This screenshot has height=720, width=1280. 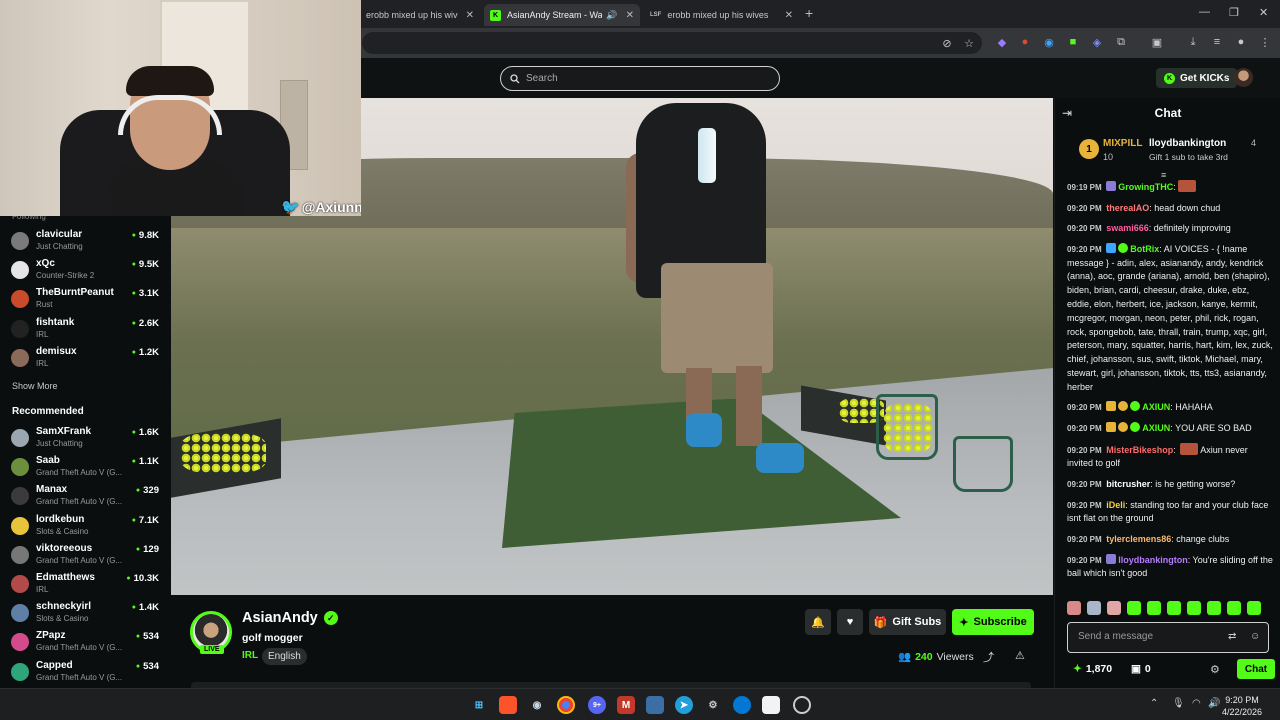 What do you see at coordinates (611, 15) in the screenshot?
I see `speaker-icon: 🔊` at bounding box center [611, 15].